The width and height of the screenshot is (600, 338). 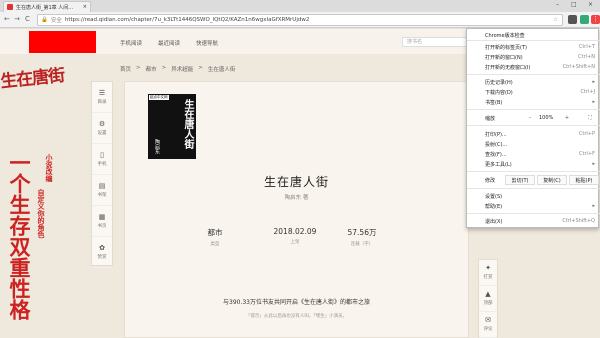 I want to click on menu-item-label: 设置(S), so click(x=494, y=196).